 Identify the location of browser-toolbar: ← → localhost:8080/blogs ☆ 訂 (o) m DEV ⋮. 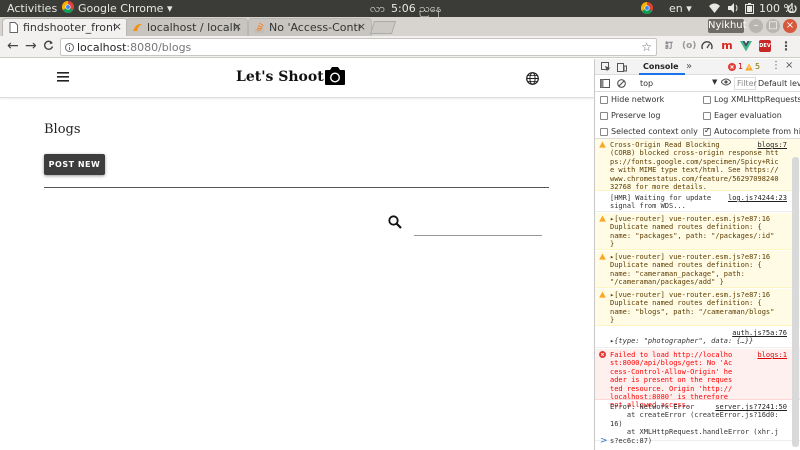
(400, 47).